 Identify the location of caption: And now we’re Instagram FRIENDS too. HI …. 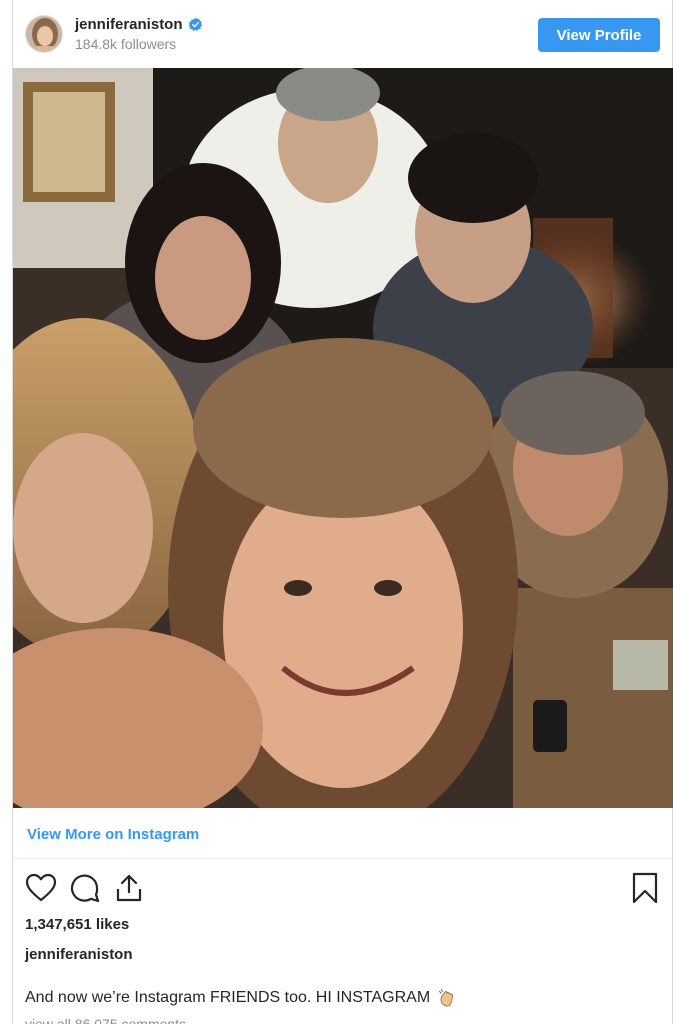
(241, 998).